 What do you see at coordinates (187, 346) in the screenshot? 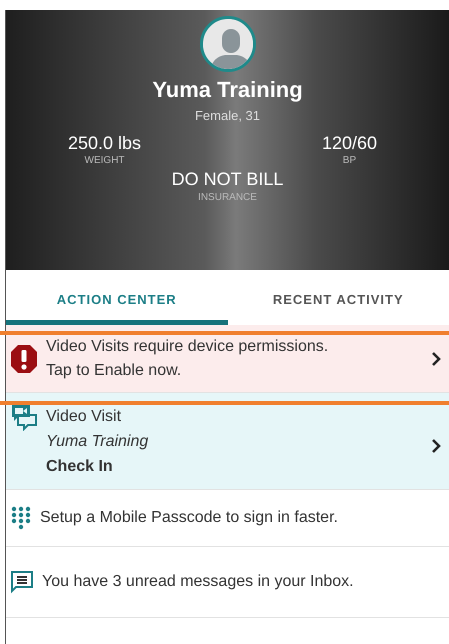
I see `alert-text: Video Visits require device permissions.` at bounding box center [187, 346].